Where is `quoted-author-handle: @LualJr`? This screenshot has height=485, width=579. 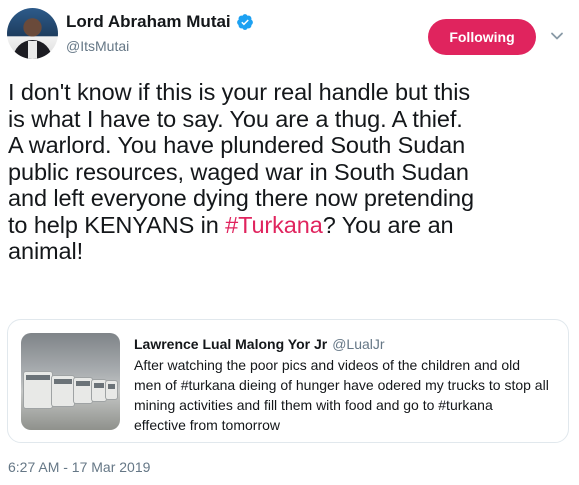 quoted-author-handle: @LualJr is located at coordinates (358, 344).